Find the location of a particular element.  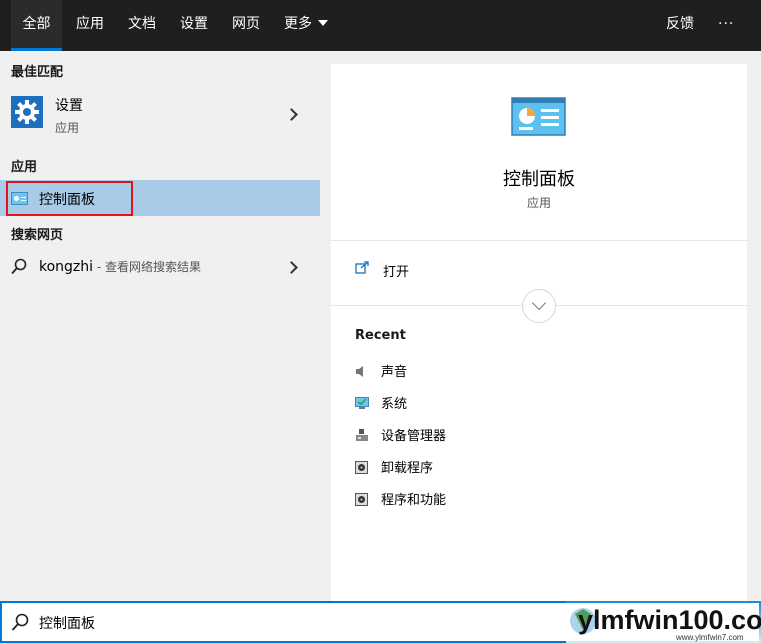

recent-item-system: 系统 is located at coordinates (381, 402).